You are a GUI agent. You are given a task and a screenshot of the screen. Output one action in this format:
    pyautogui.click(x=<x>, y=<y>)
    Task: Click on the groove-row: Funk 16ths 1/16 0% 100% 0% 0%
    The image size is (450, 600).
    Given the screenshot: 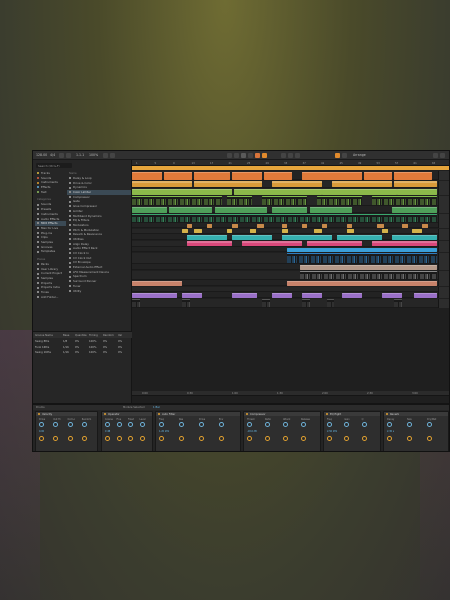 What is the action you would take?
    pyautogui.click(x=82, y=347)
    